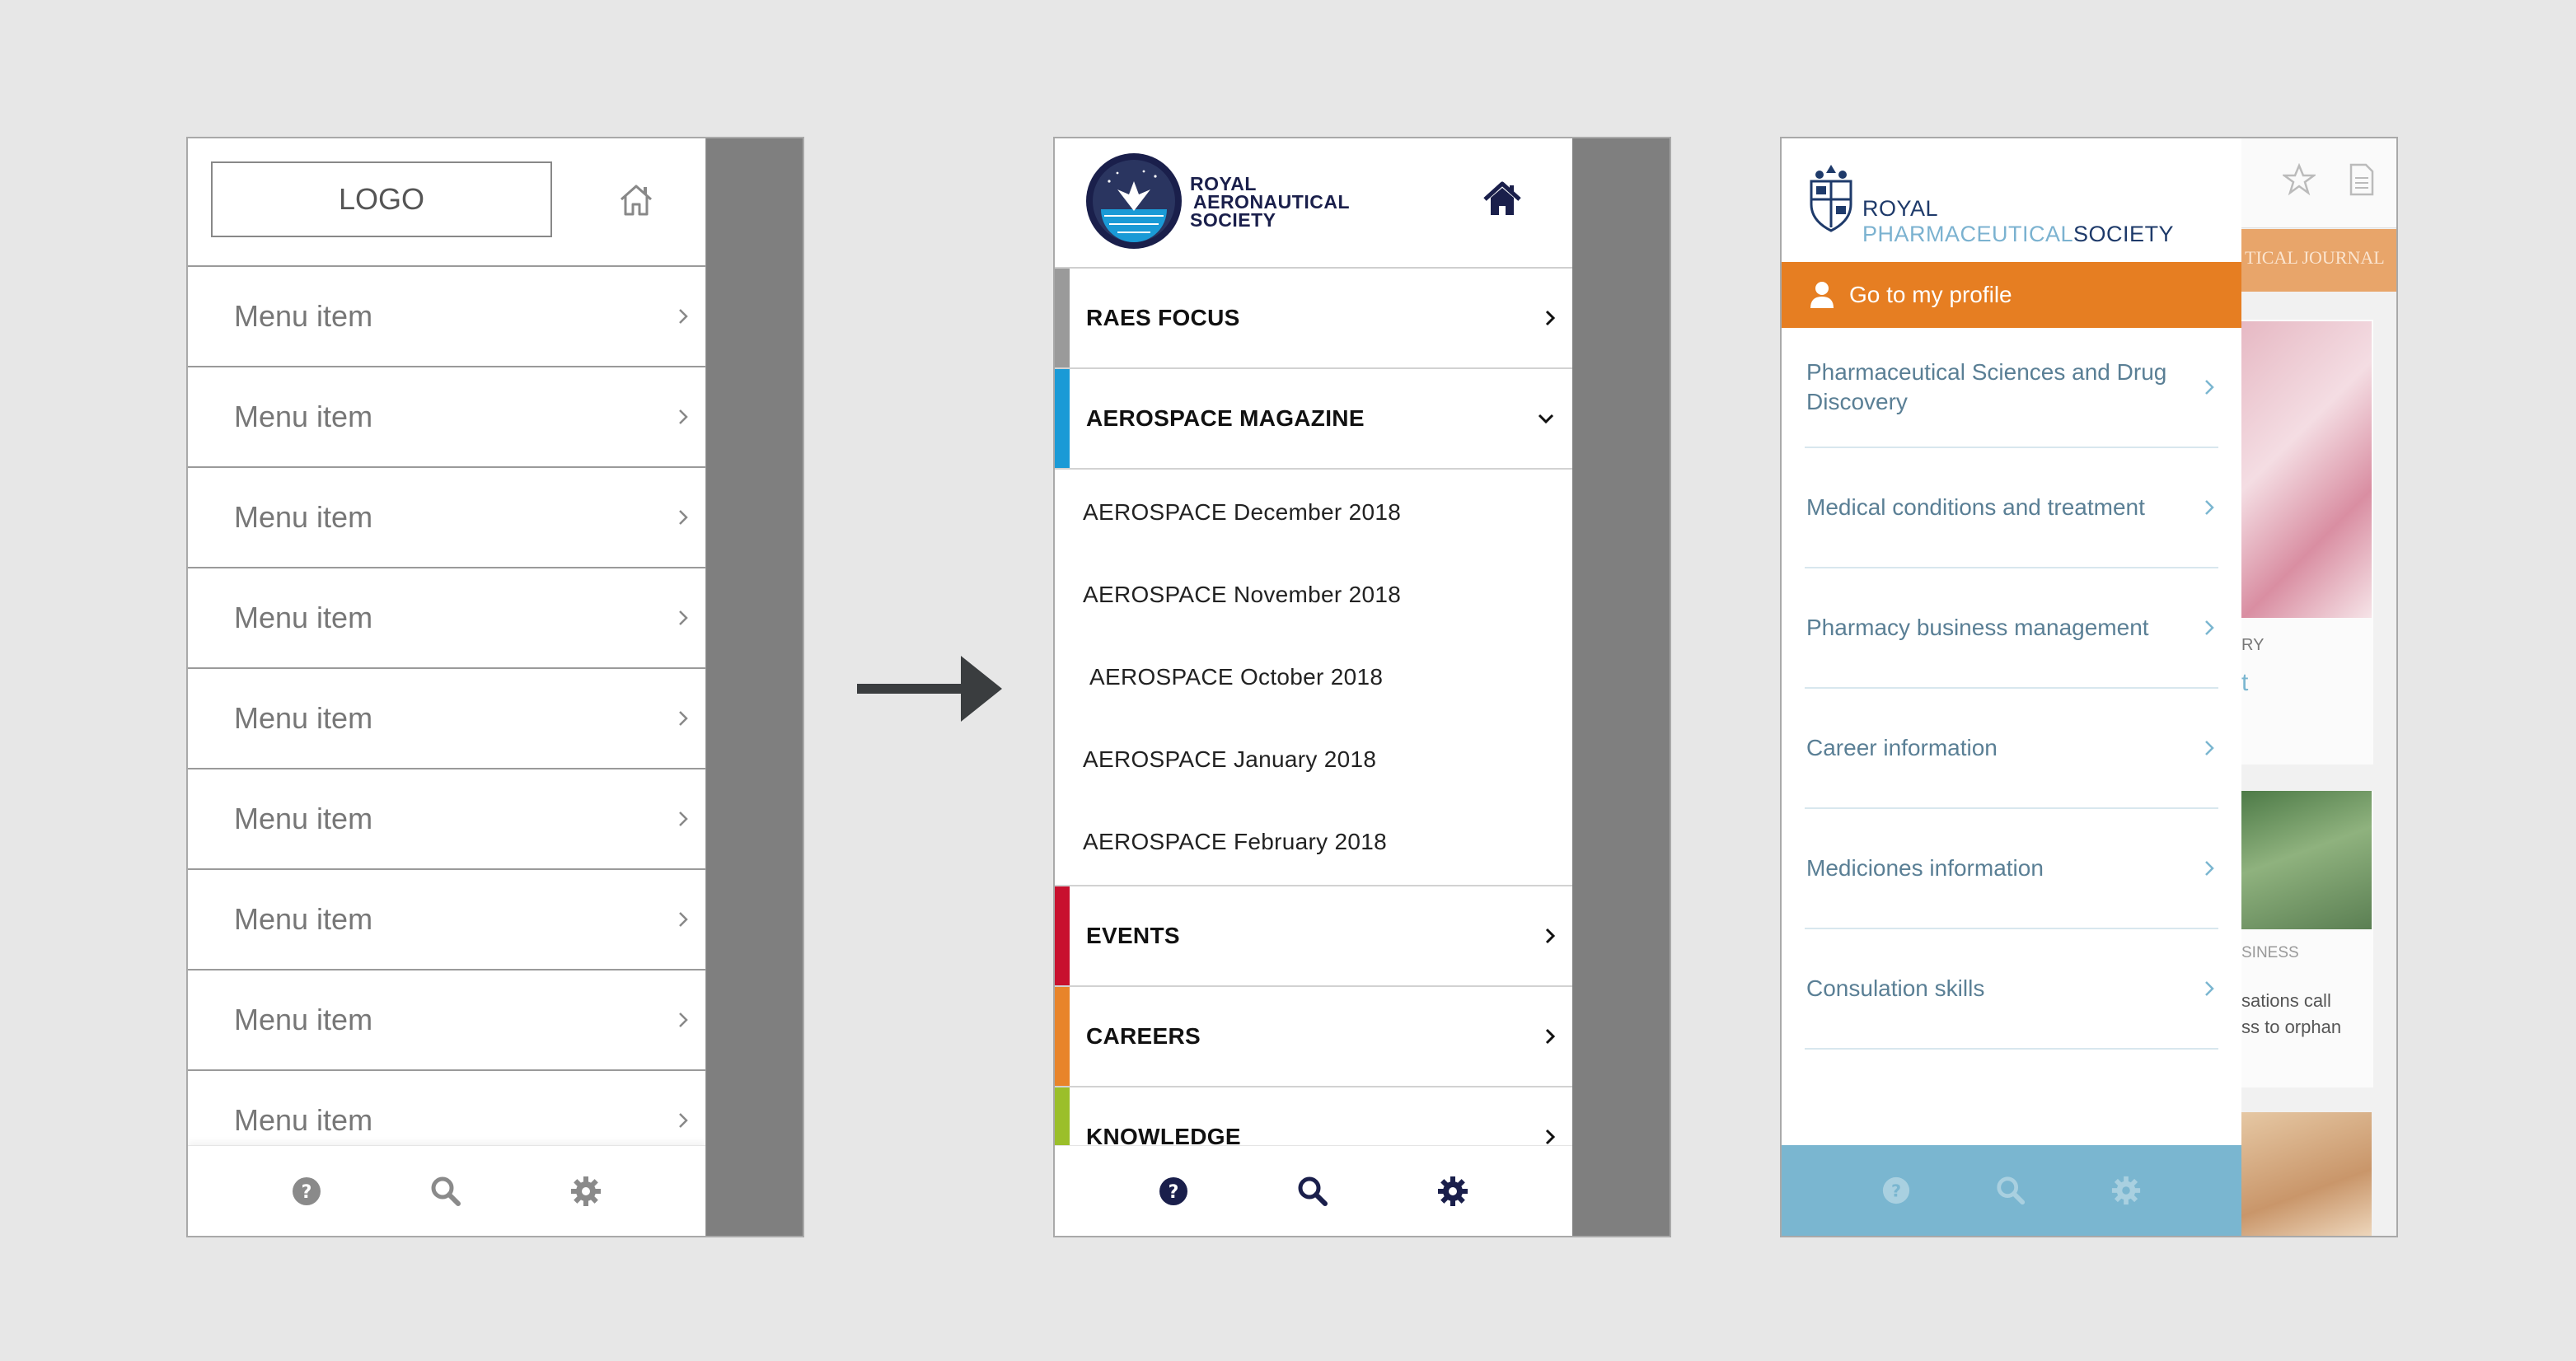 Image resolution: width=2576 pixels, height=1361 pixels. Describe the element at coordinates (1831, 197) in the screenshot. I see `rps-crest-icon` at that location.